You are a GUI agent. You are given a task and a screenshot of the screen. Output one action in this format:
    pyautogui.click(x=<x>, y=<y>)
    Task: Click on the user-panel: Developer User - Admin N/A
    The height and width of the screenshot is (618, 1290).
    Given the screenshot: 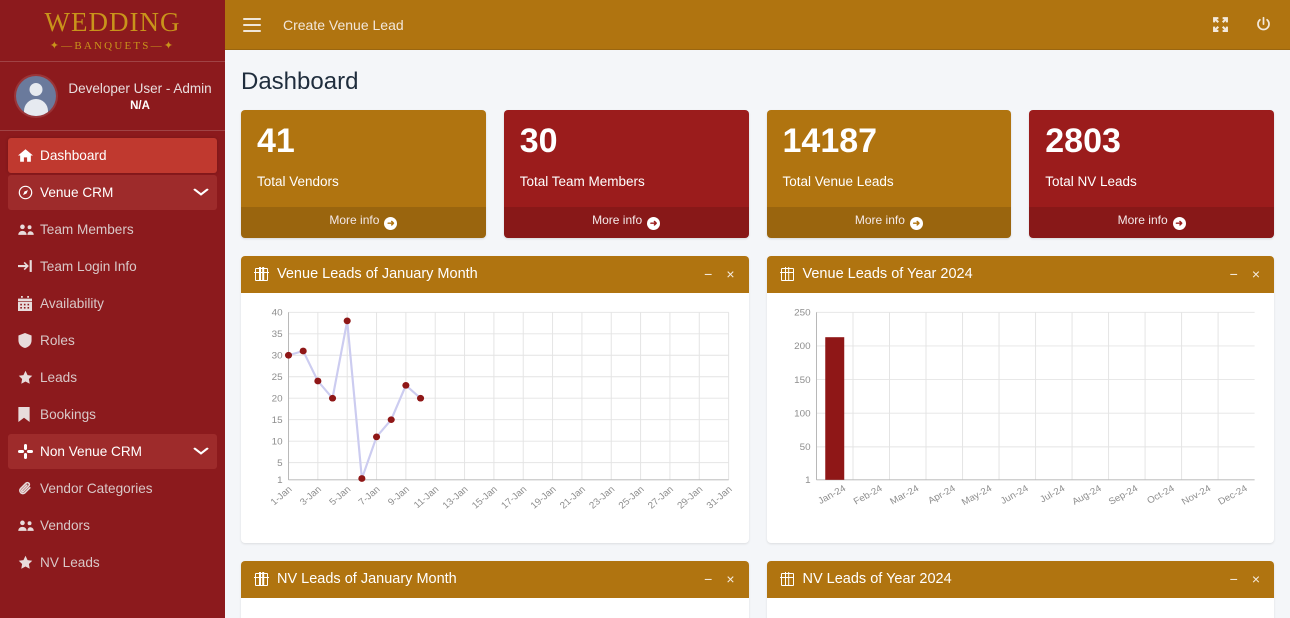 What is the action you would take?
    pyautogui.click(x=112, y=96)
    